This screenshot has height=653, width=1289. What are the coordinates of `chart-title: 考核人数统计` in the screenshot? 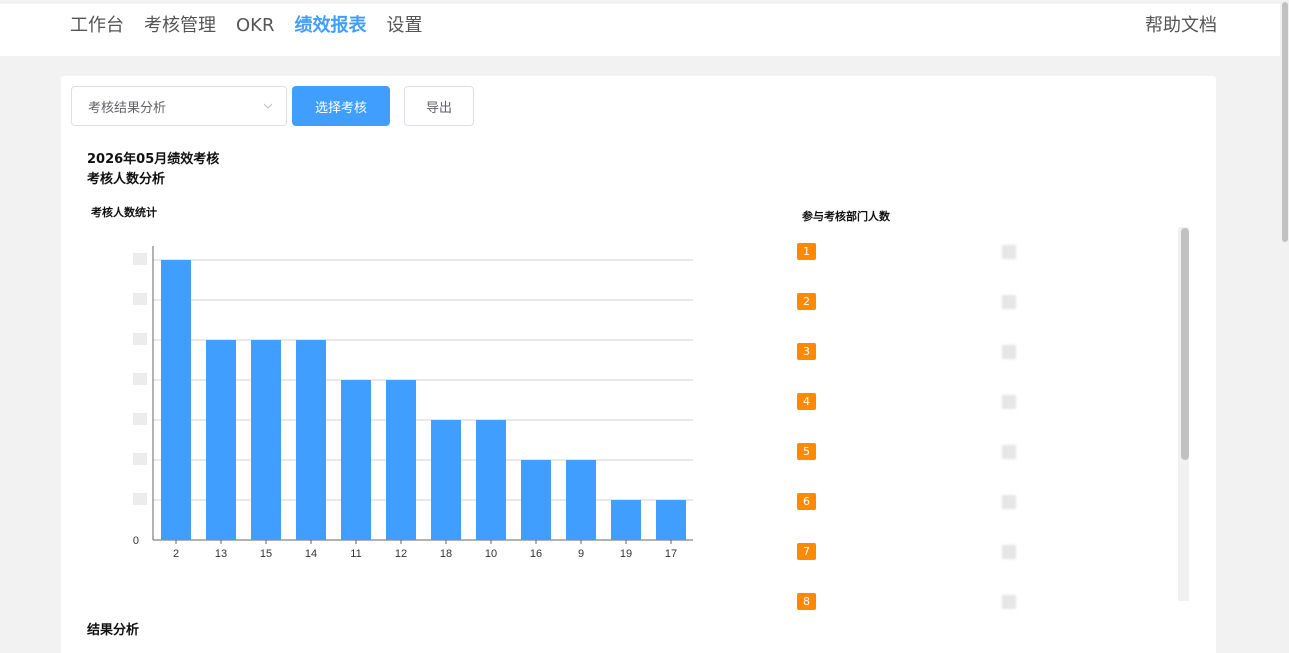 It's located at (124, 212).